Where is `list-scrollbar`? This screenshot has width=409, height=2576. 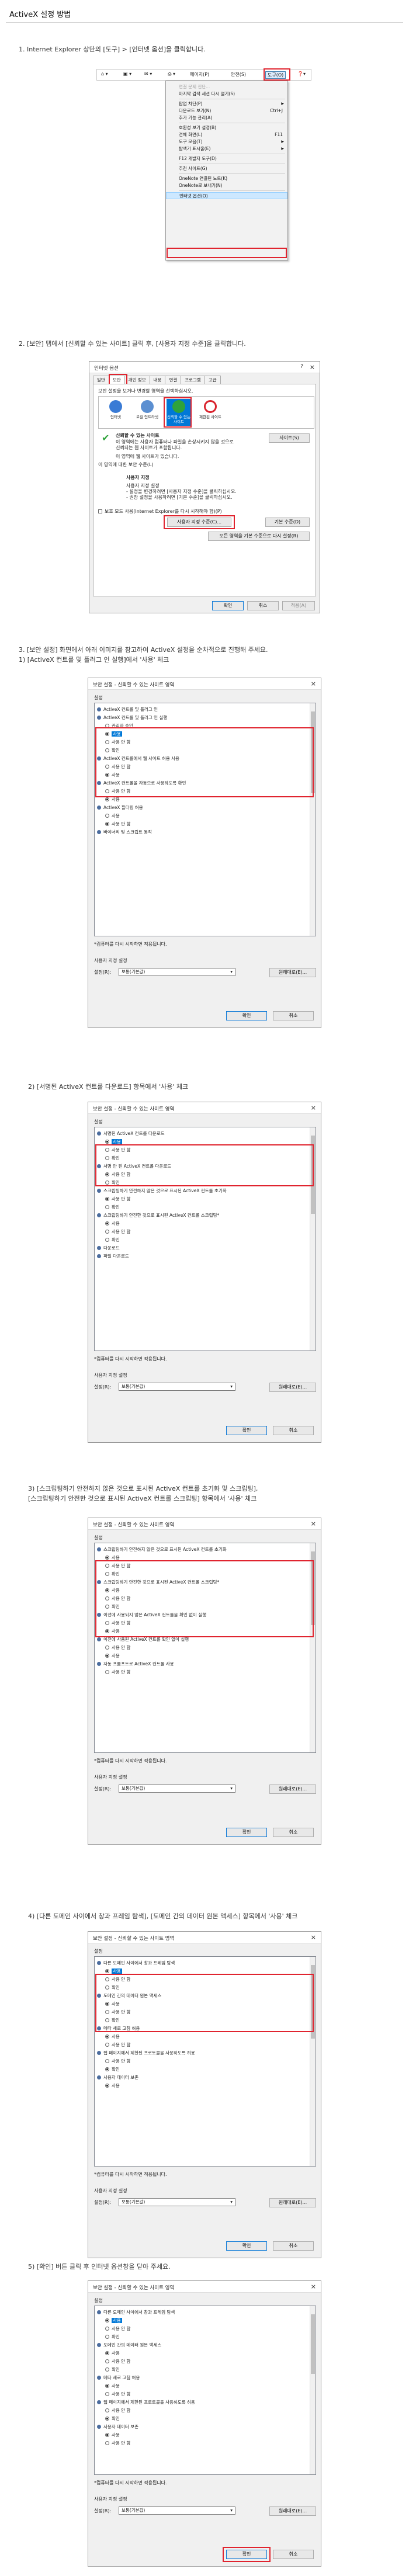 list-scrollbar is located at coordinates (313, 2390).